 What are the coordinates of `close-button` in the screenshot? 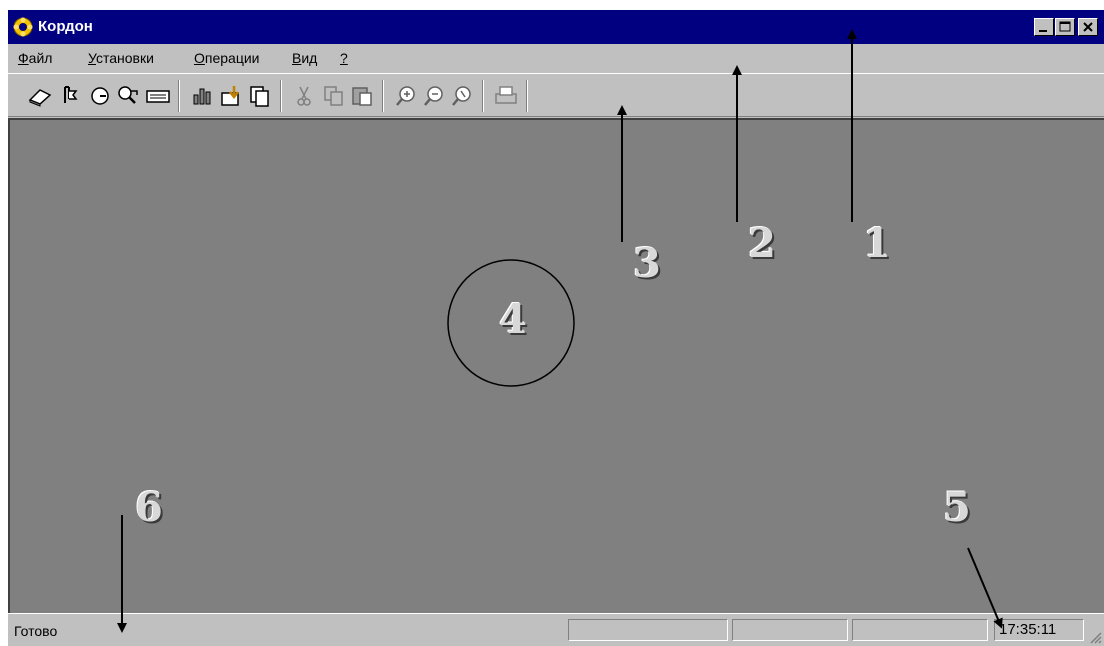 It's located at (1088, 27).